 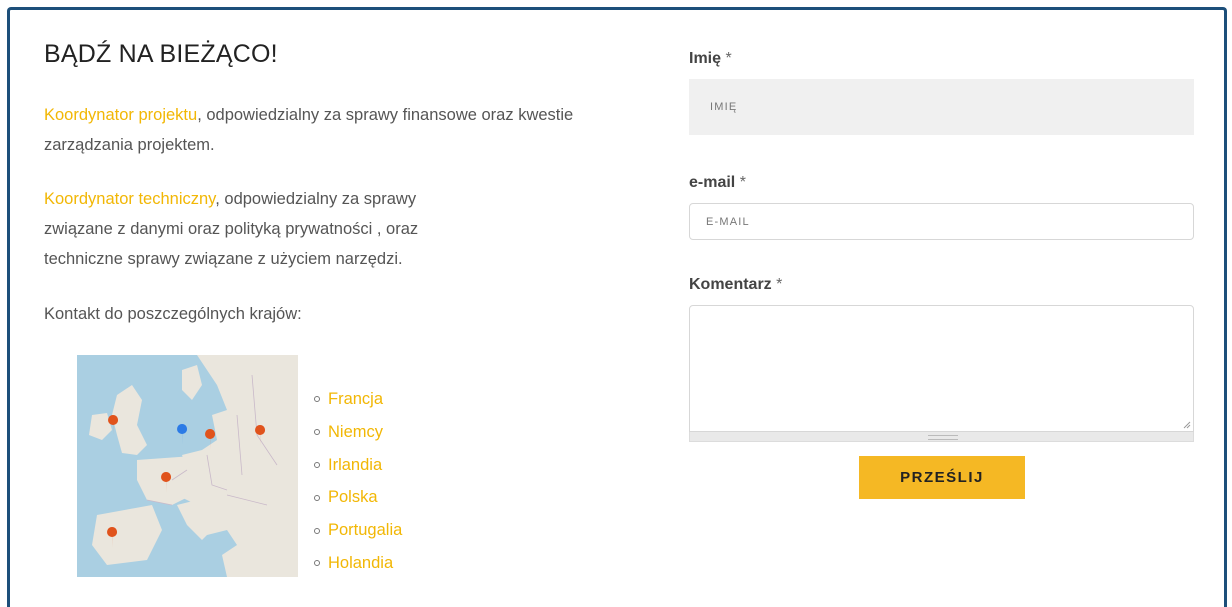 What do you see at coordinates (358, 399) in the screenshot?
I see `country-item: Francja` at bounding box center [358, 399].